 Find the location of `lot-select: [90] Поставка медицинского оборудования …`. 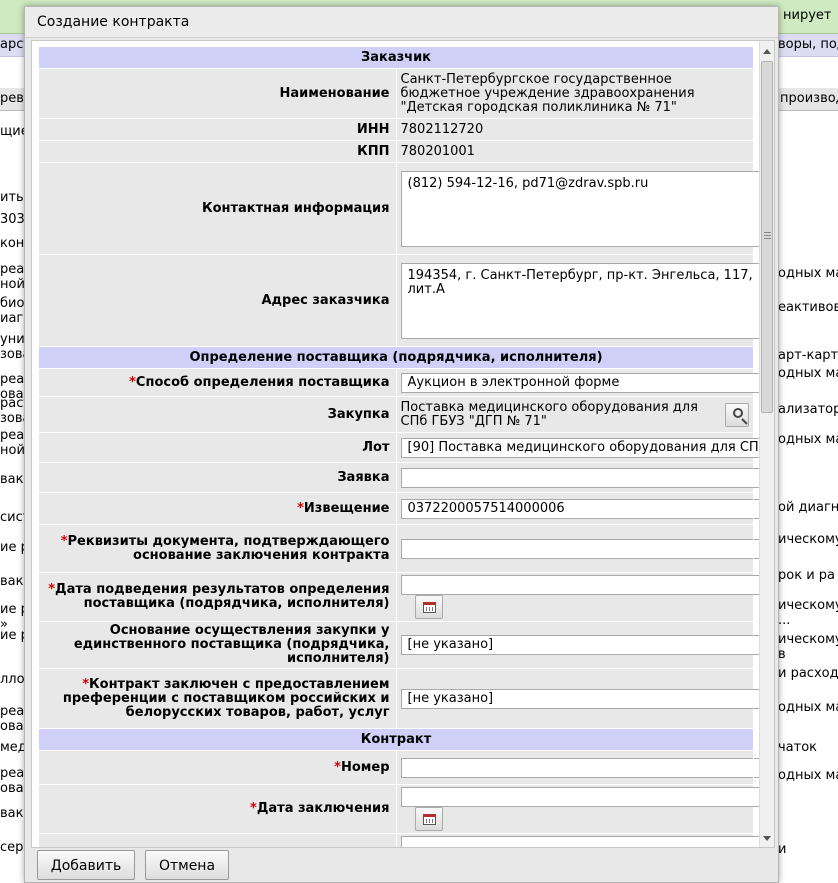

lot-select: [90] Поставка медицинского оборудования … is located at coordinates (587, 447).